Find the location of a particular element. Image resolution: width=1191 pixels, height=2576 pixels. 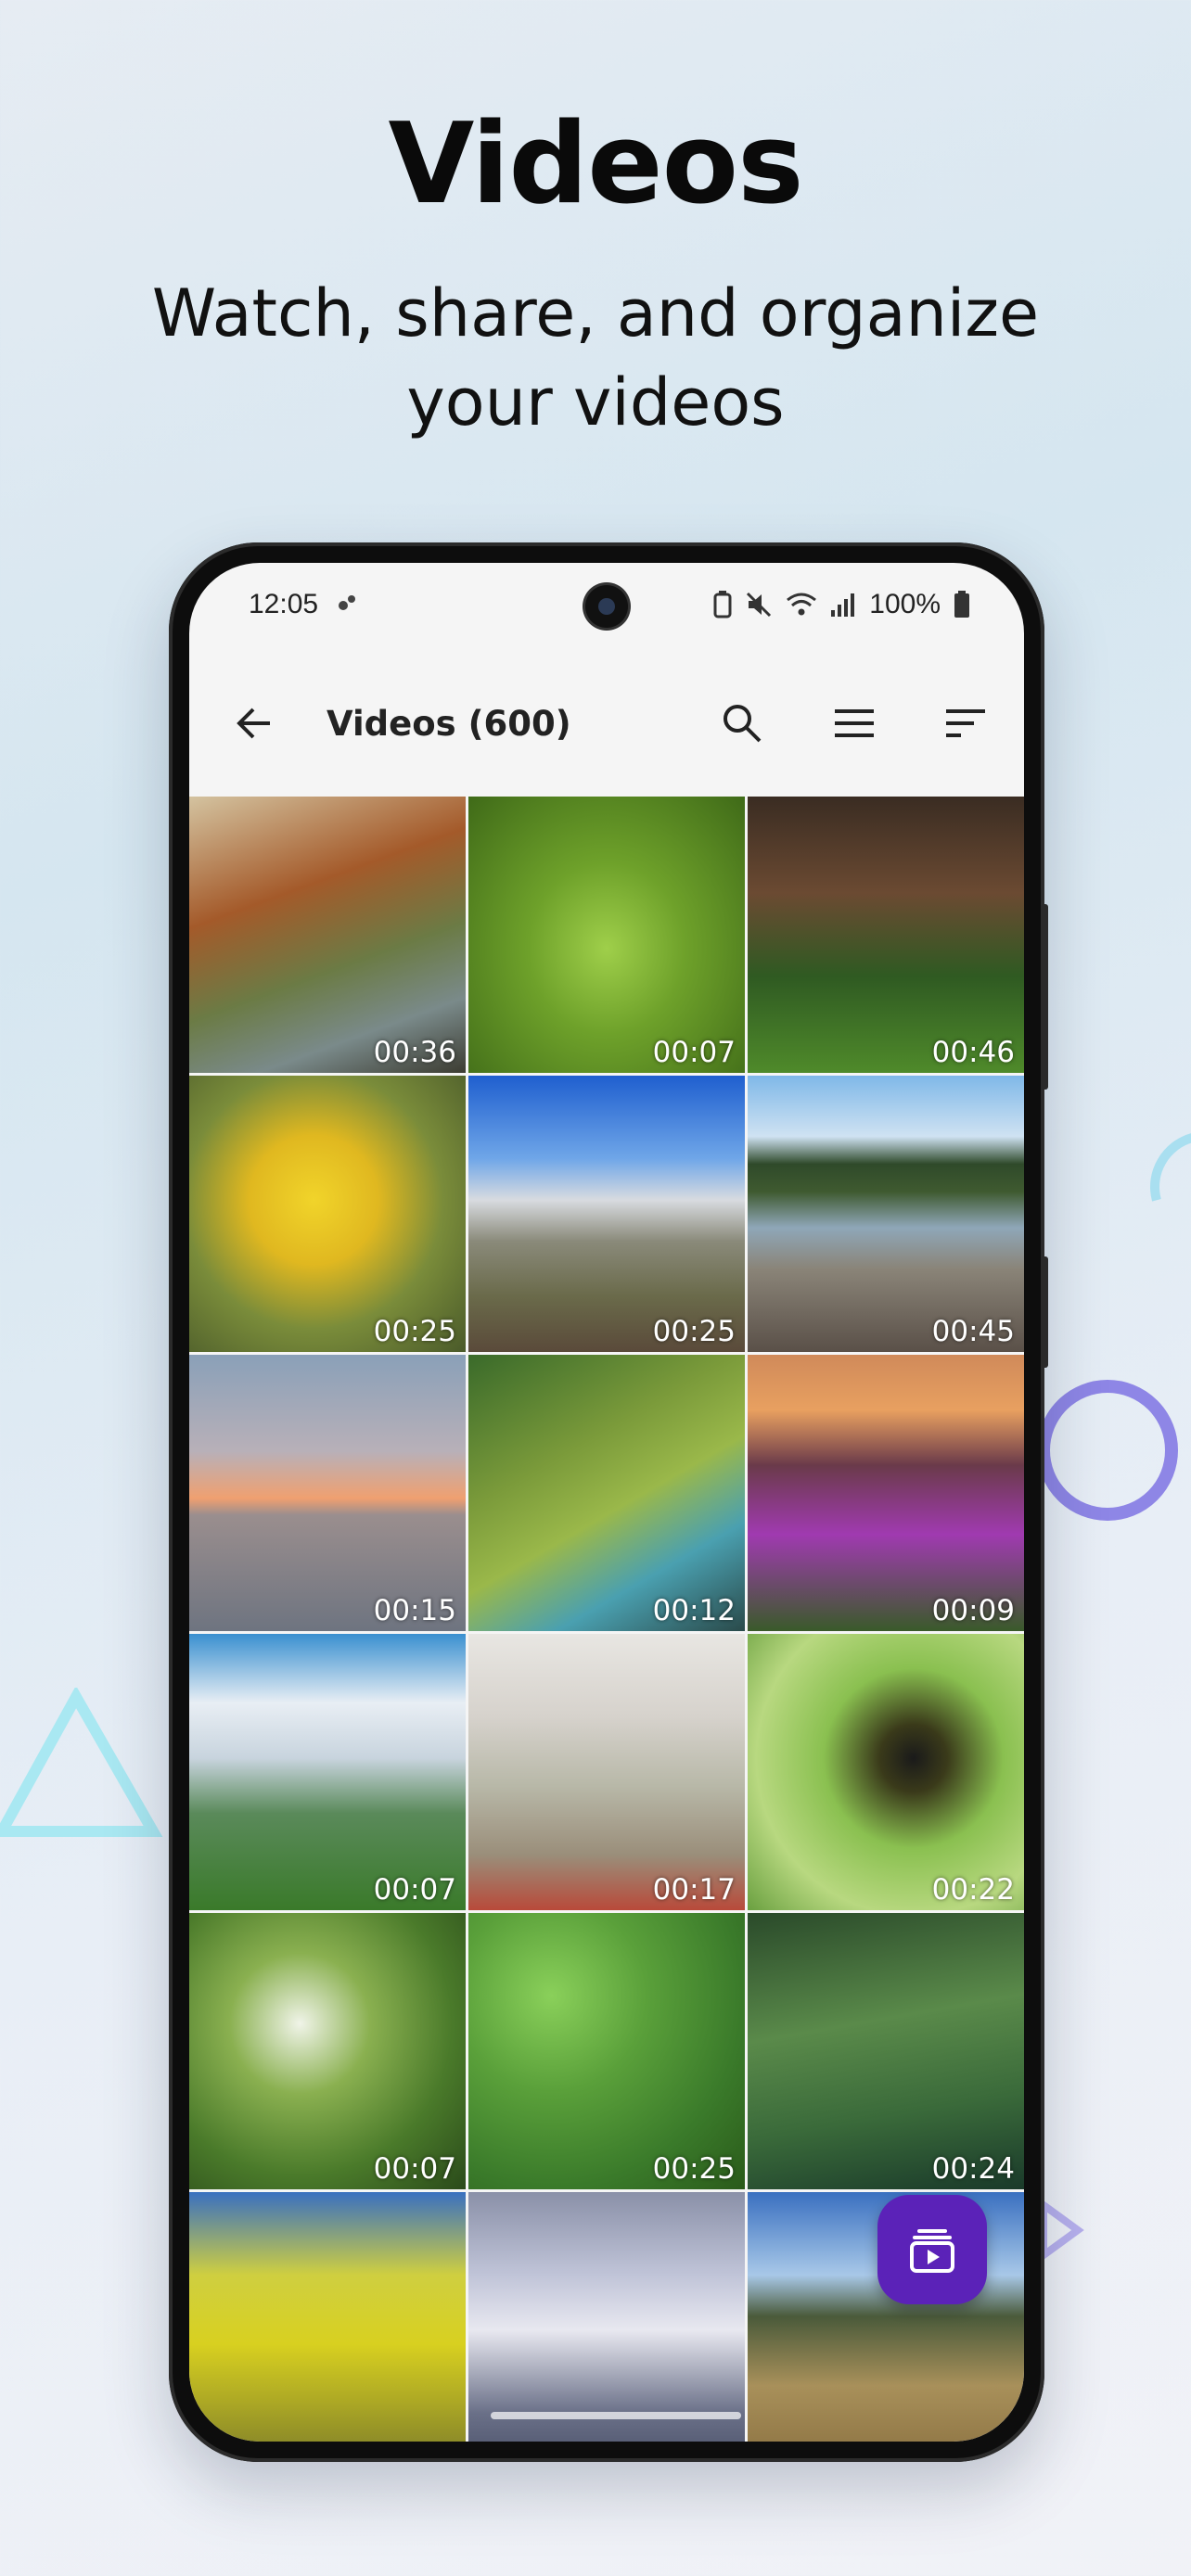

home-indicator is located at coordinates (616, 2415).